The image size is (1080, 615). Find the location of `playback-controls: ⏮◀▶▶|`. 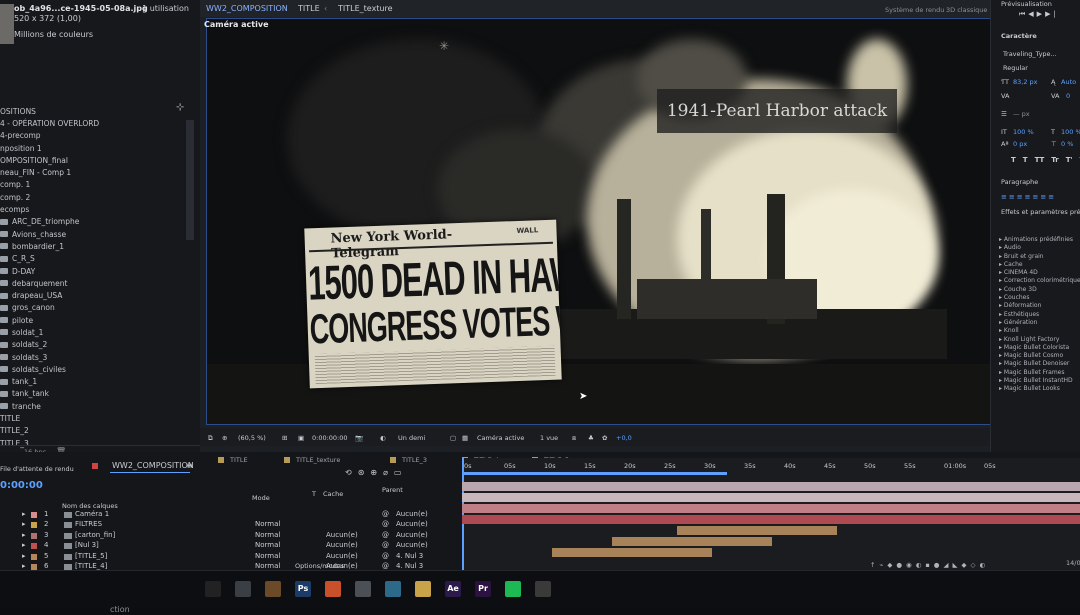

playback-controls: ⏮◀▶▶| is located at coordinates (1039, 14).